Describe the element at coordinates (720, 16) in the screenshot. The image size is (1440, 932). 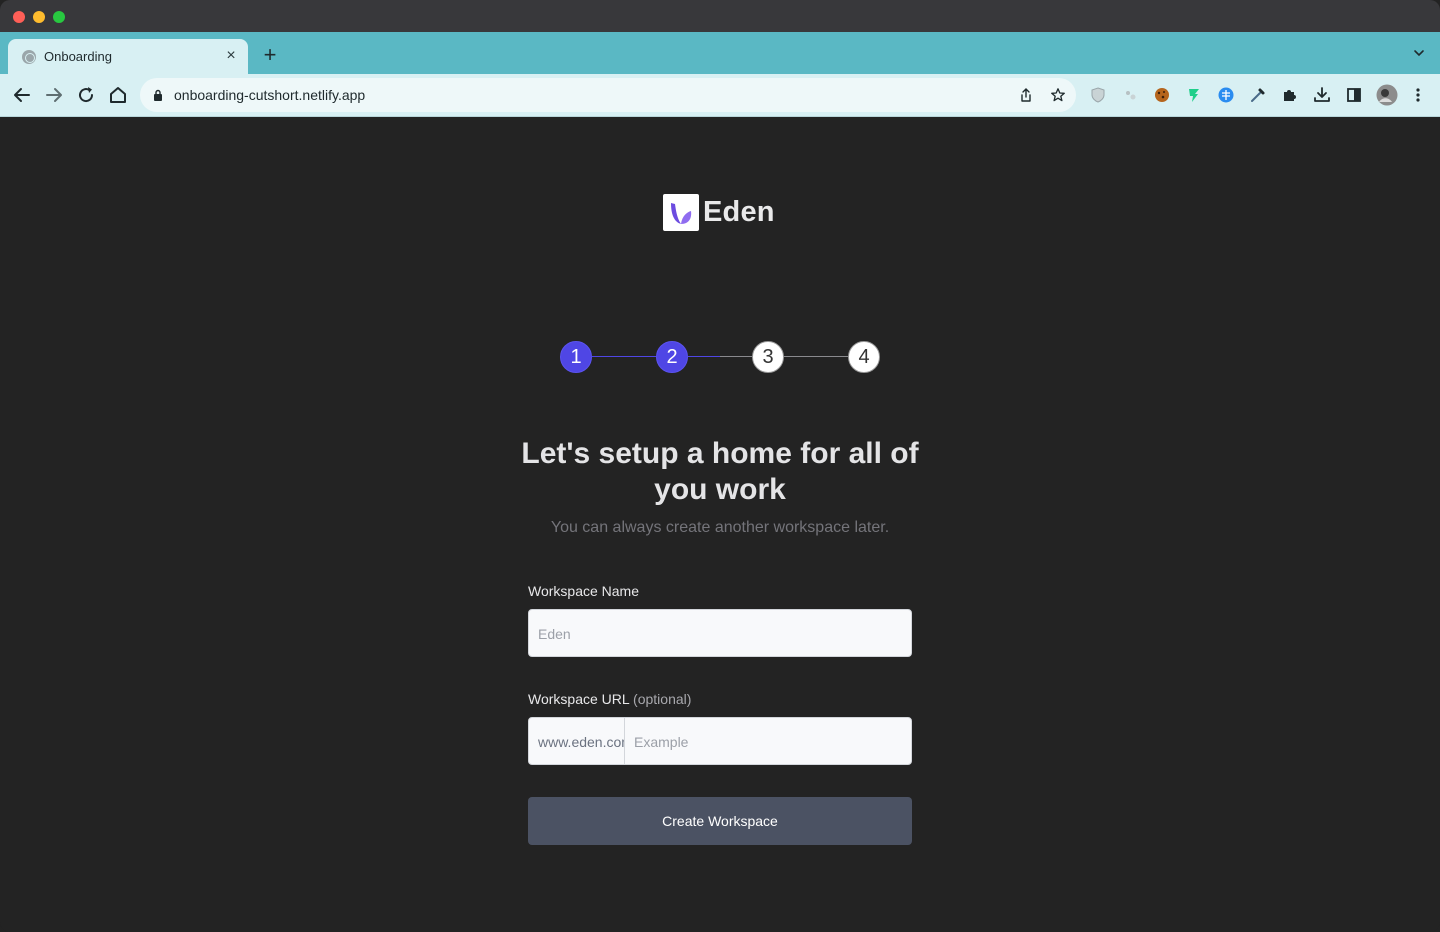
I see `title-bar` at that location.